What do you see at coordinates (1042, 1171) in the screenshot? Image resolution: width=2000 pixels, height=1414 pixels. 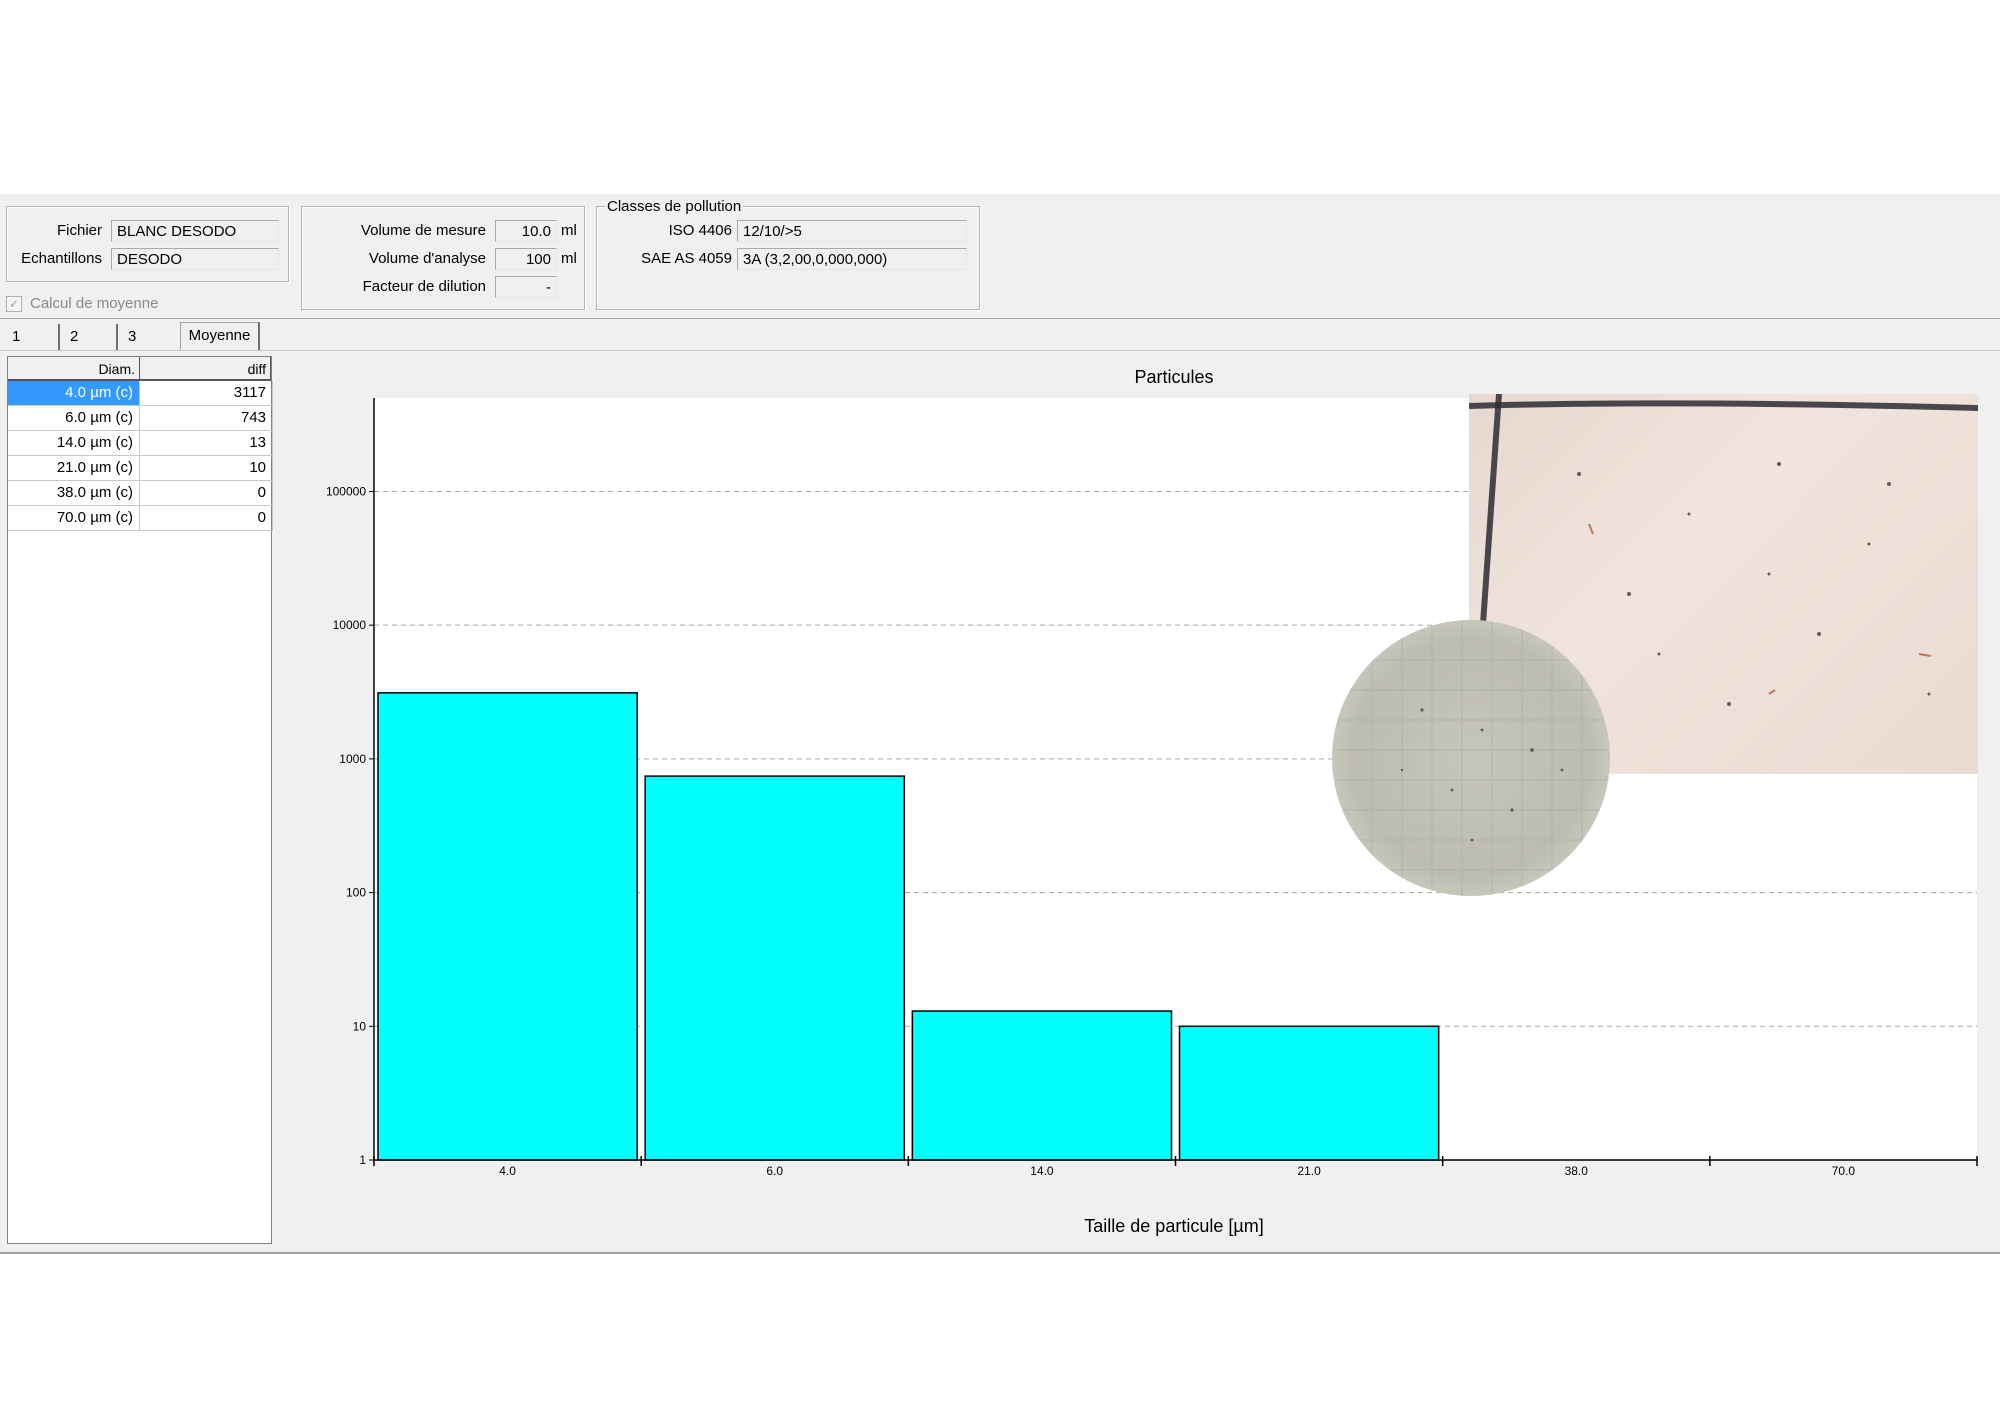 I see `x-tick-label: 14.0` at bounding box center [1042, 1171].